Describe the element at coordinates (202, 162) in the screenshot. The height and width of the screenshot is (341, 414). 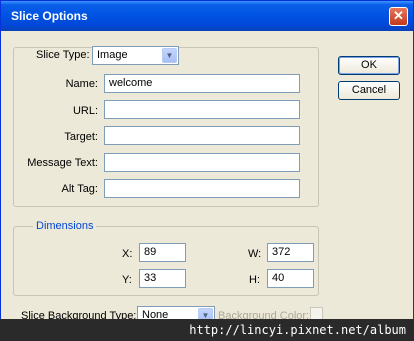
I see `message-text-field` at that location.